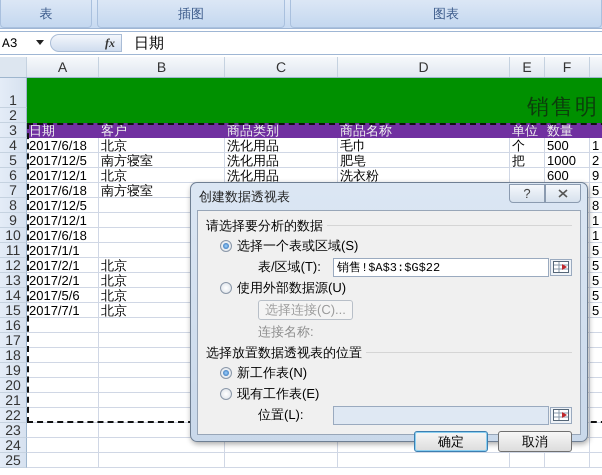 The width and height of the screenshot is (602, 475). Describe the element at coordinates (13, 93) in the screenshot. I see `row-number: 1` at that location.